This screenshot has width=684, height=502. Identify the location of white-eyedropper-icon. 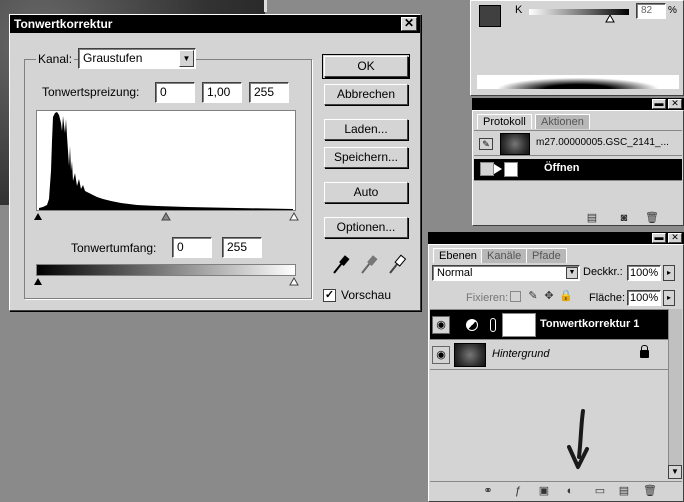
(398, 264).